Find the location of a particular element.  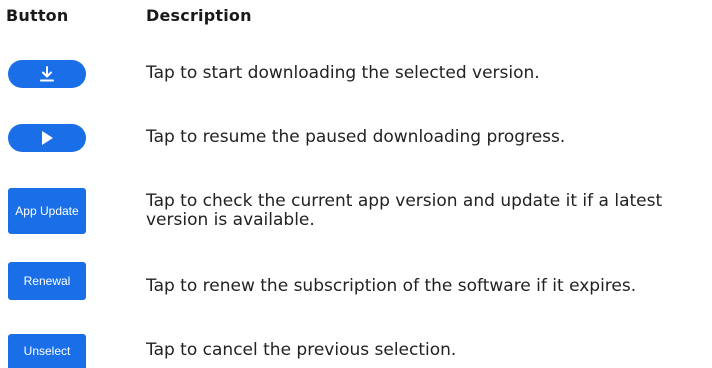

play-icon is located at coordinates (47, 138).